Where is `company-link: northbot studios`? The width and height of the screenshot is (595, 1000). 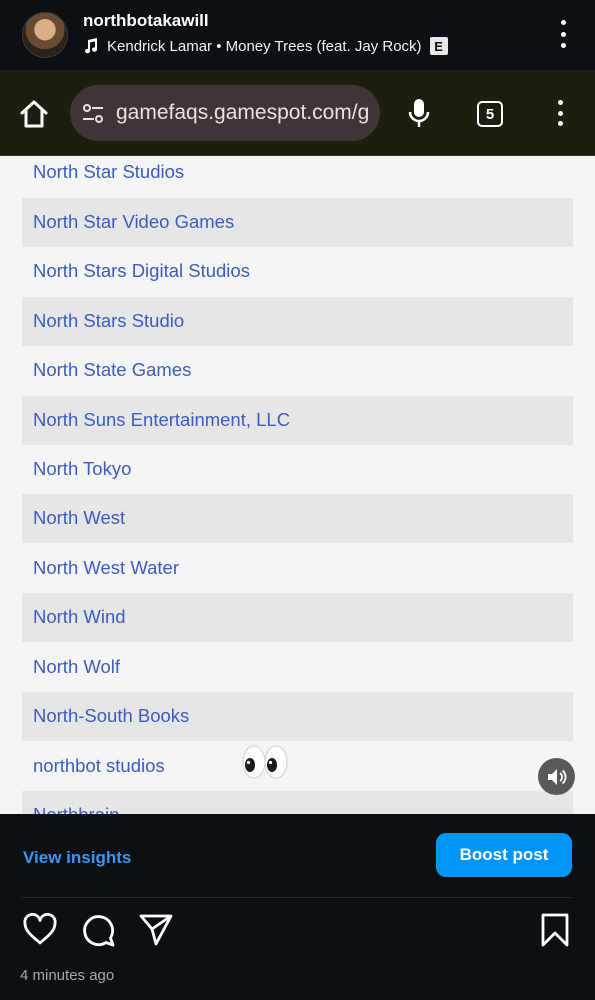 company-link: northbot studios is located at coordinates (99, 766).